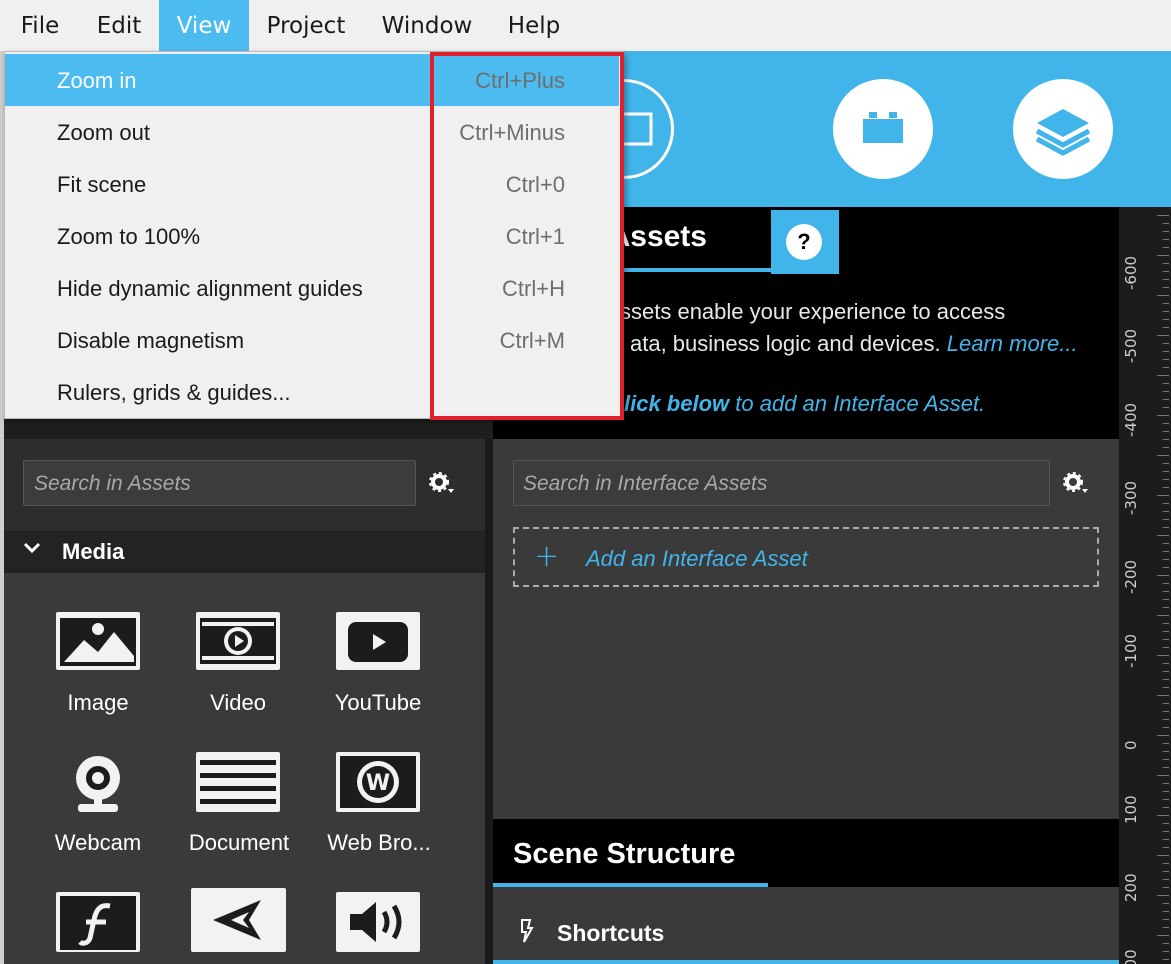 Image resolution: width=1171 pixels, height=964 pixels. Describe the element at coordinates (204, 25) in the screenshot. I see `menu-view: View` at that location.